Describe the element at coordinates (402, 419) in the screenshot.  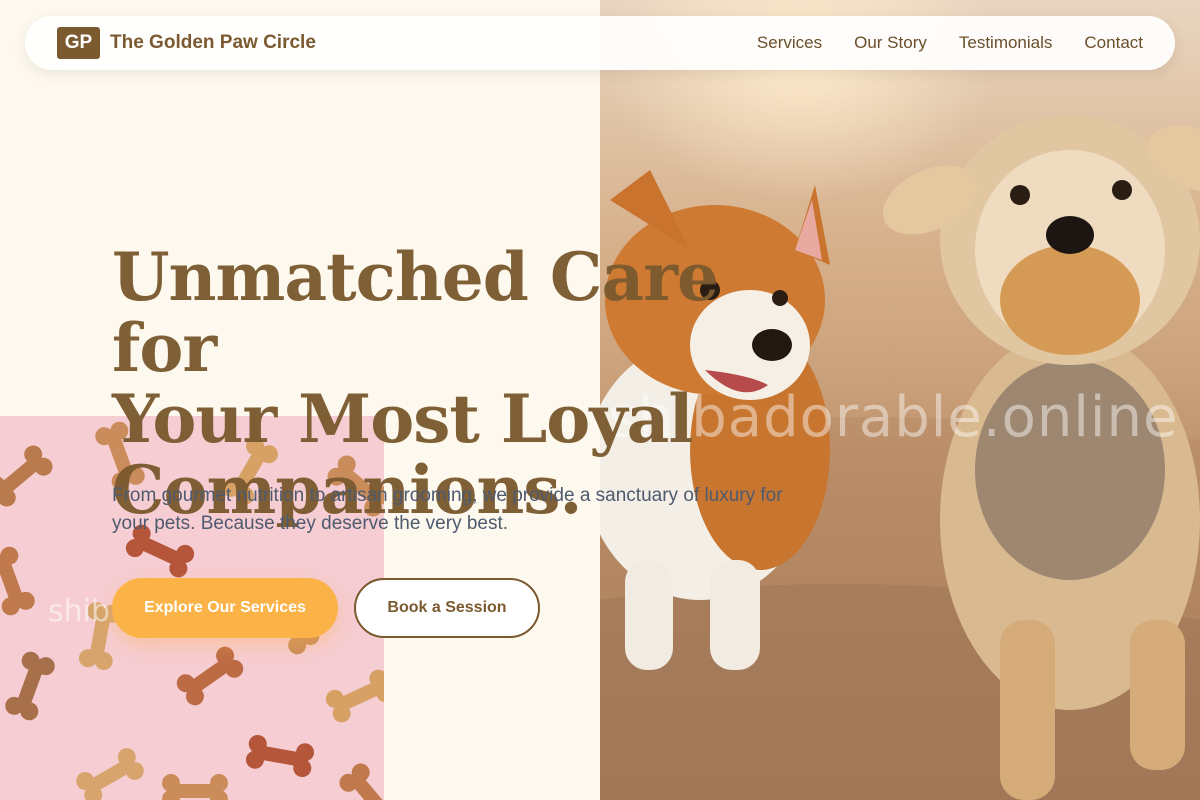
I see `hero-title-line-2: Your Most Loyal` at that location.